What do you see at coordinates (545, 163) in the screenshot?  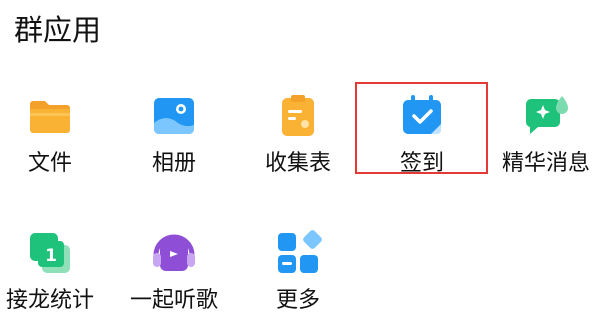 I see `app-label: 精华消息` at bounding box center [545, 163].